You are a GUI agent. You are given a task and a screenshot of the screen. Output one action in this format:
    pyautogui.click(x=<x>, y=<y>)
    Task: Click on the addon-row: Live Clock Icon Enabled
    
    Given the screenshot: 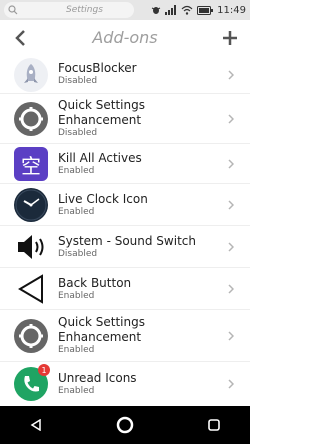 What is the action you would take?
    pyautogui.click(x=125, y=205)
    